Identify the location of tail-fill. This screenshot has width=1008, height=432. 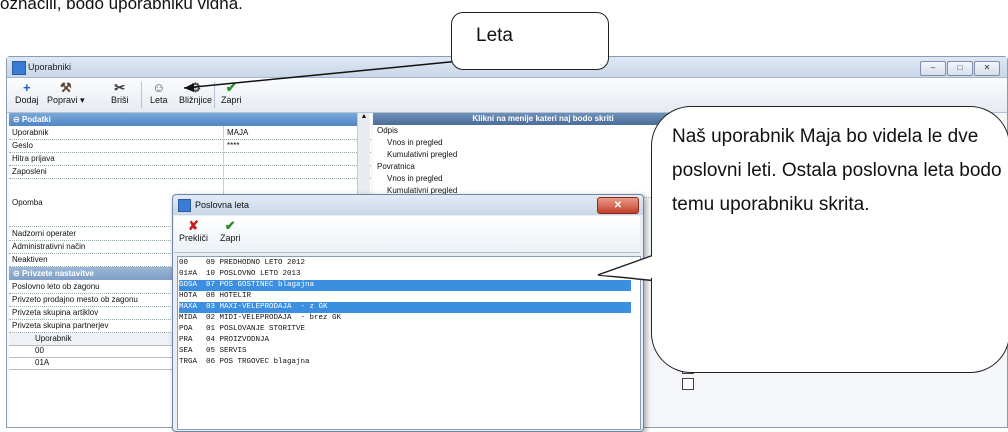
(626, 267).